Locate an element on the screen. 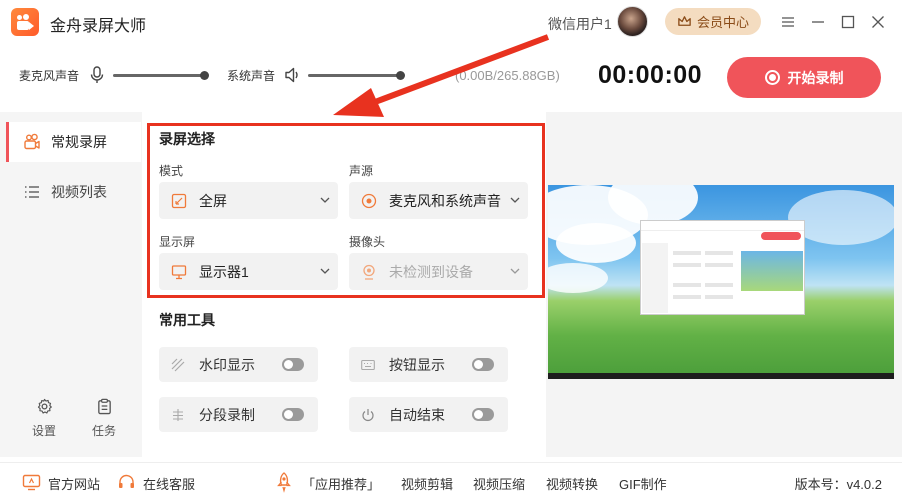 The height and width of the screenshot is (502, 902). sidebar-item-label: 视频列表 is located at coordinates (79, 192).